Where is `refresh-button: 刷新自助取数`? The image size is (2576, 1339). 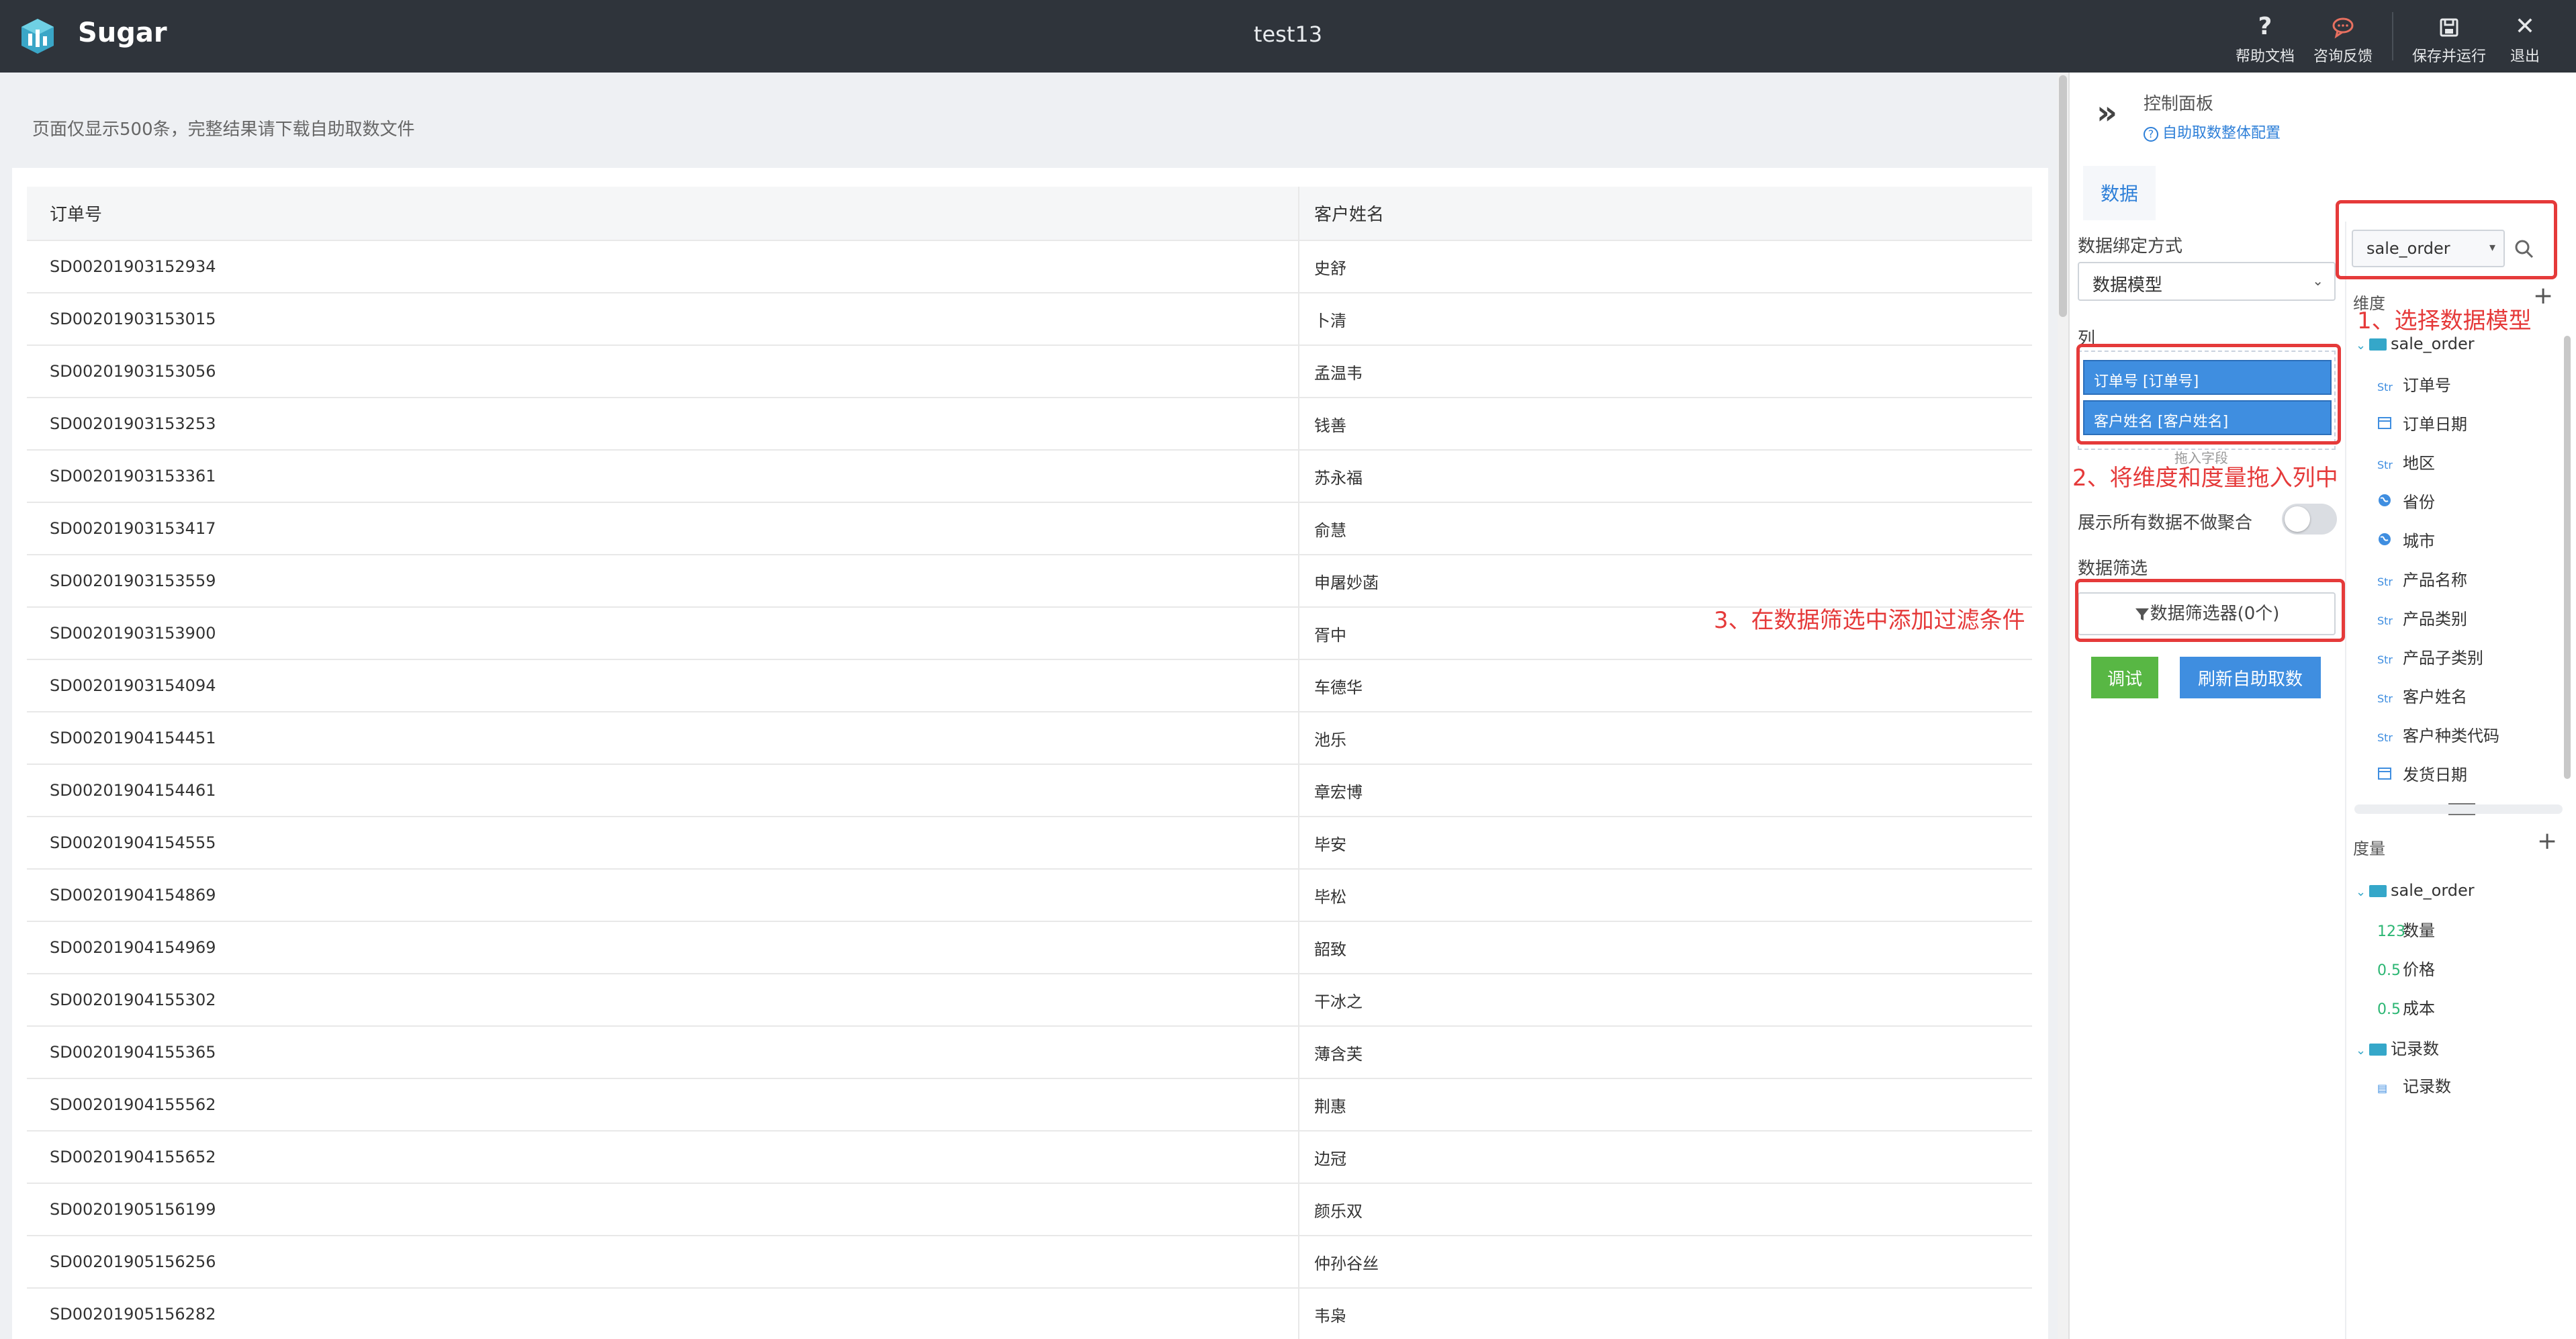 refresh-button: 刷新自助取数 is located at coordinates (2250, 677).